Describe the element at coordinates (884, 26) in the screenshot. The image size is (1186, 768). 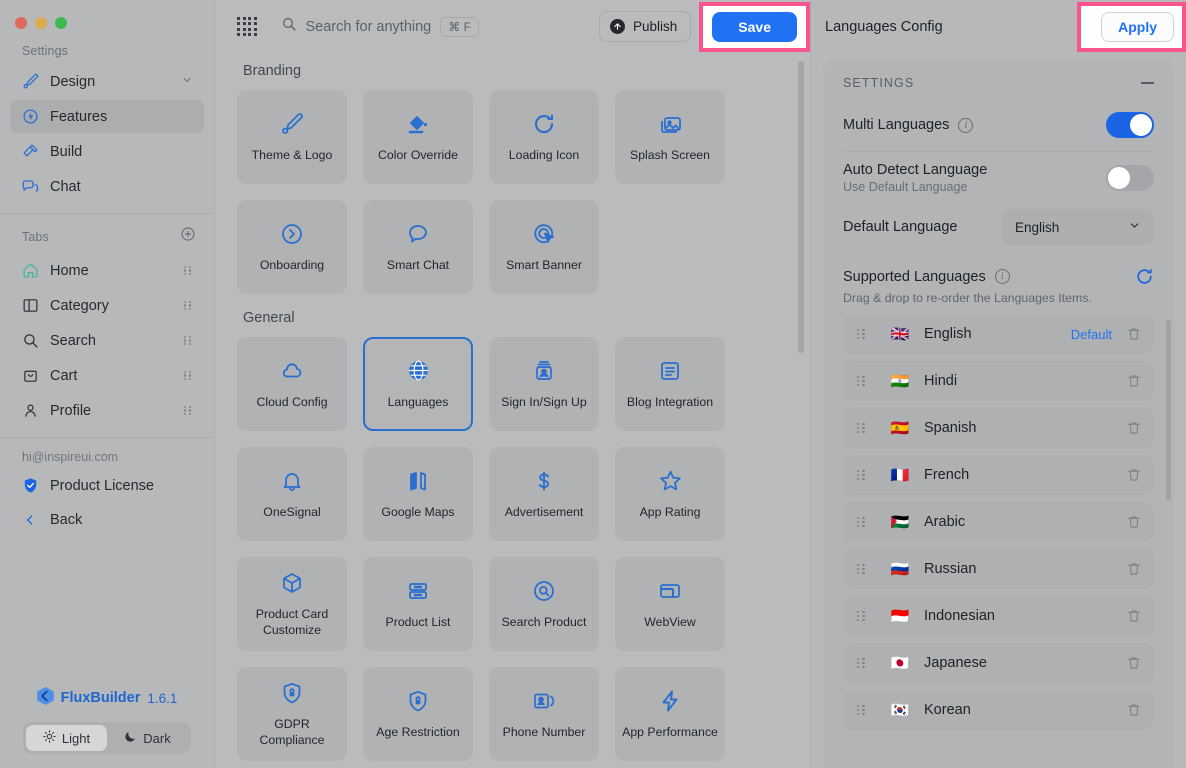
I see `config-panel-title: Languages Config` at that location.